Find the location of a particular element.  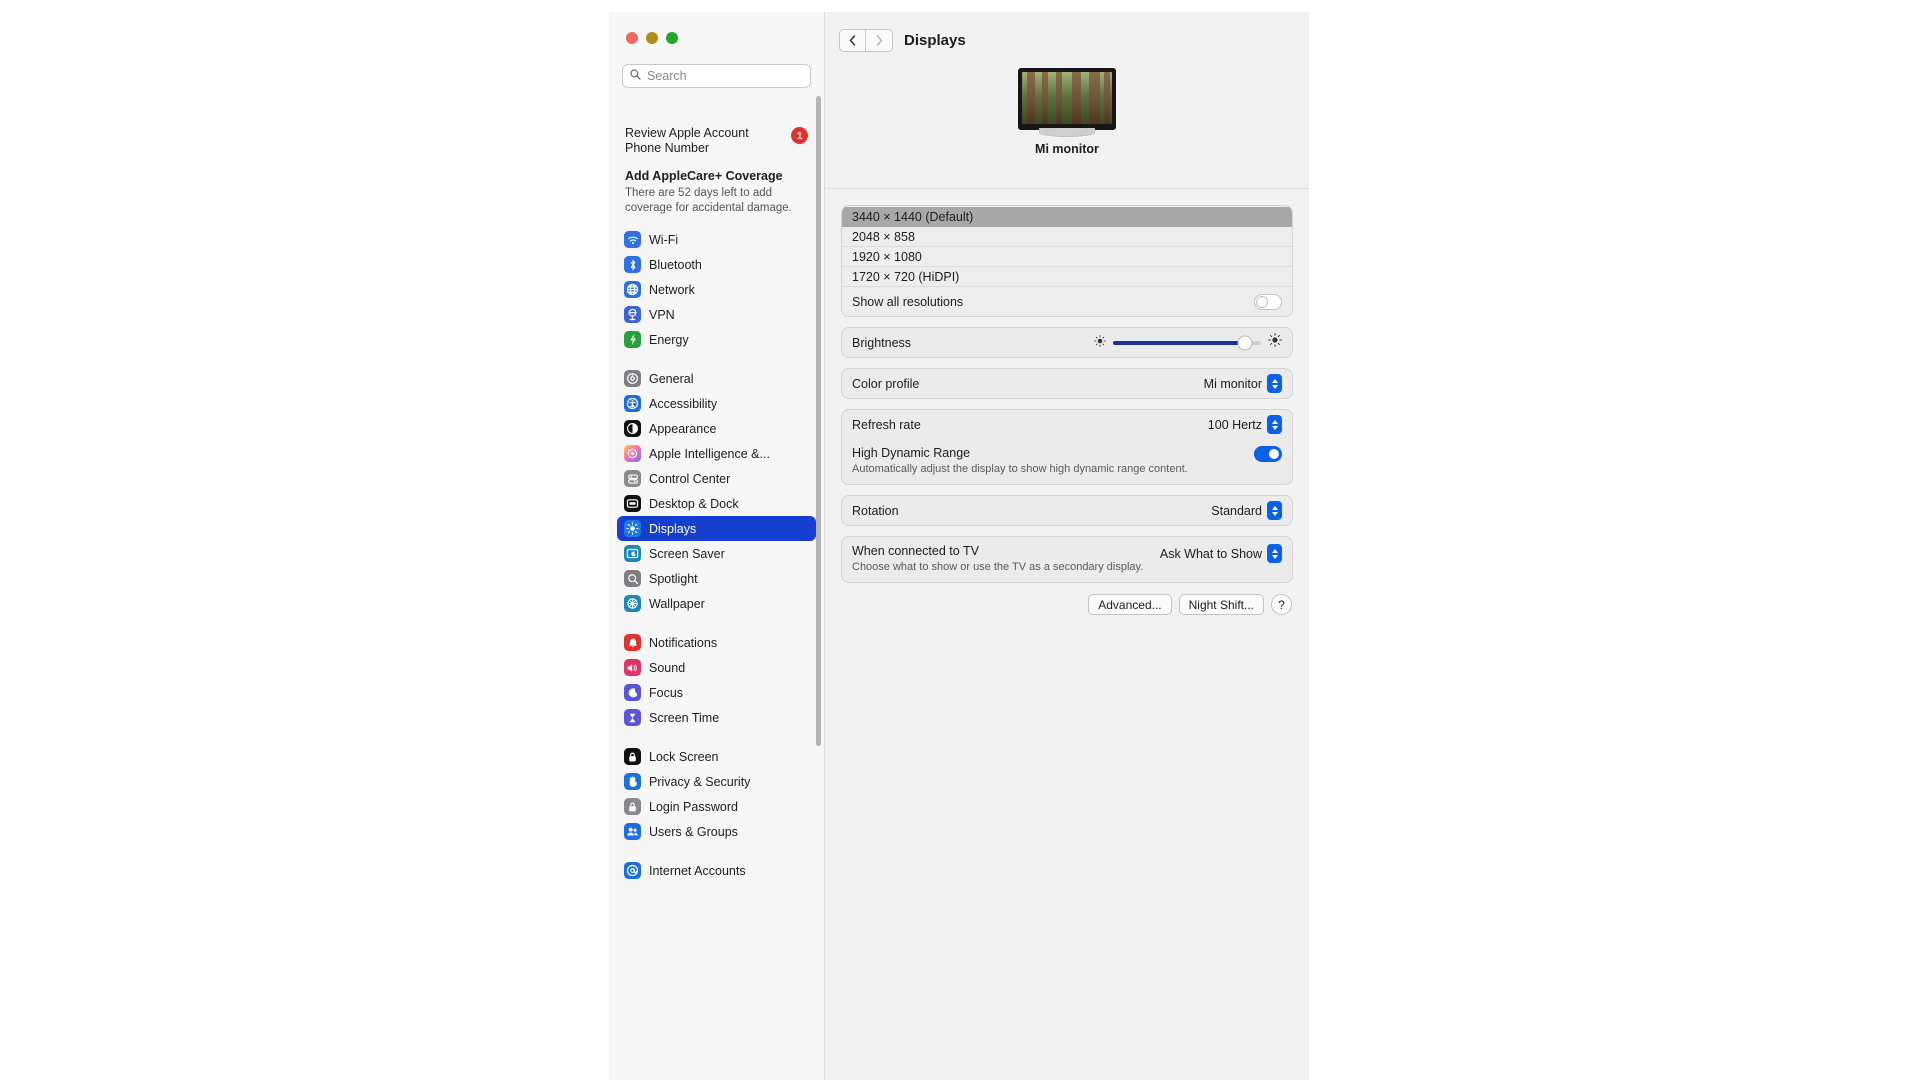

users-groups-icon is located at coordinates (632, 831).